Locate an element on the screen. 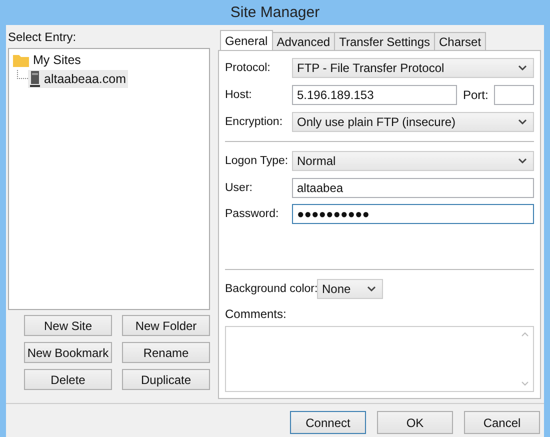  host-field: 5.196.189.153 is located at coordinates (374, 94).